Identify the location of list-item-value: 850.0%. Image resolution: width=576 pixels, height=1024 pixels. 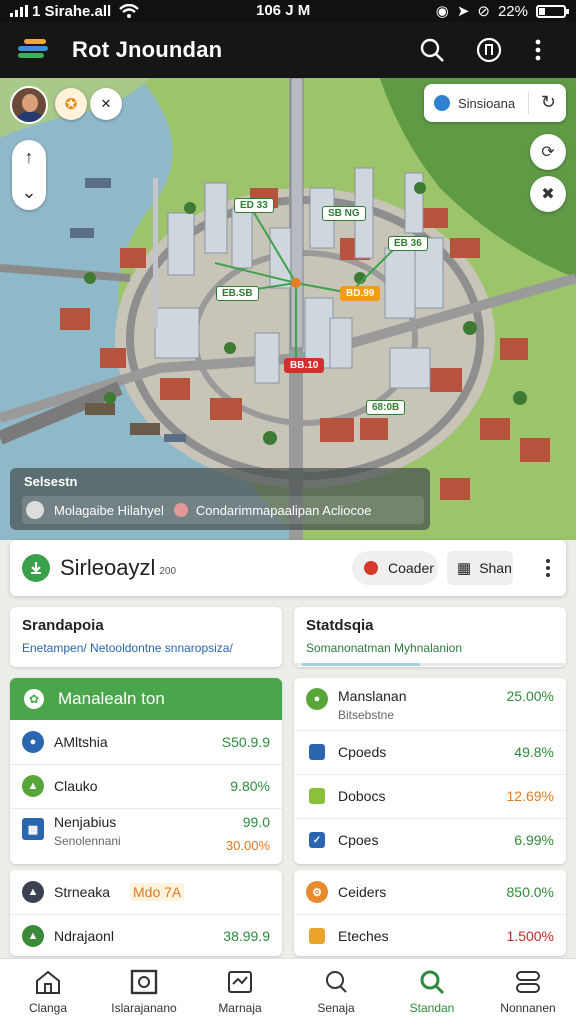
(530, 892).